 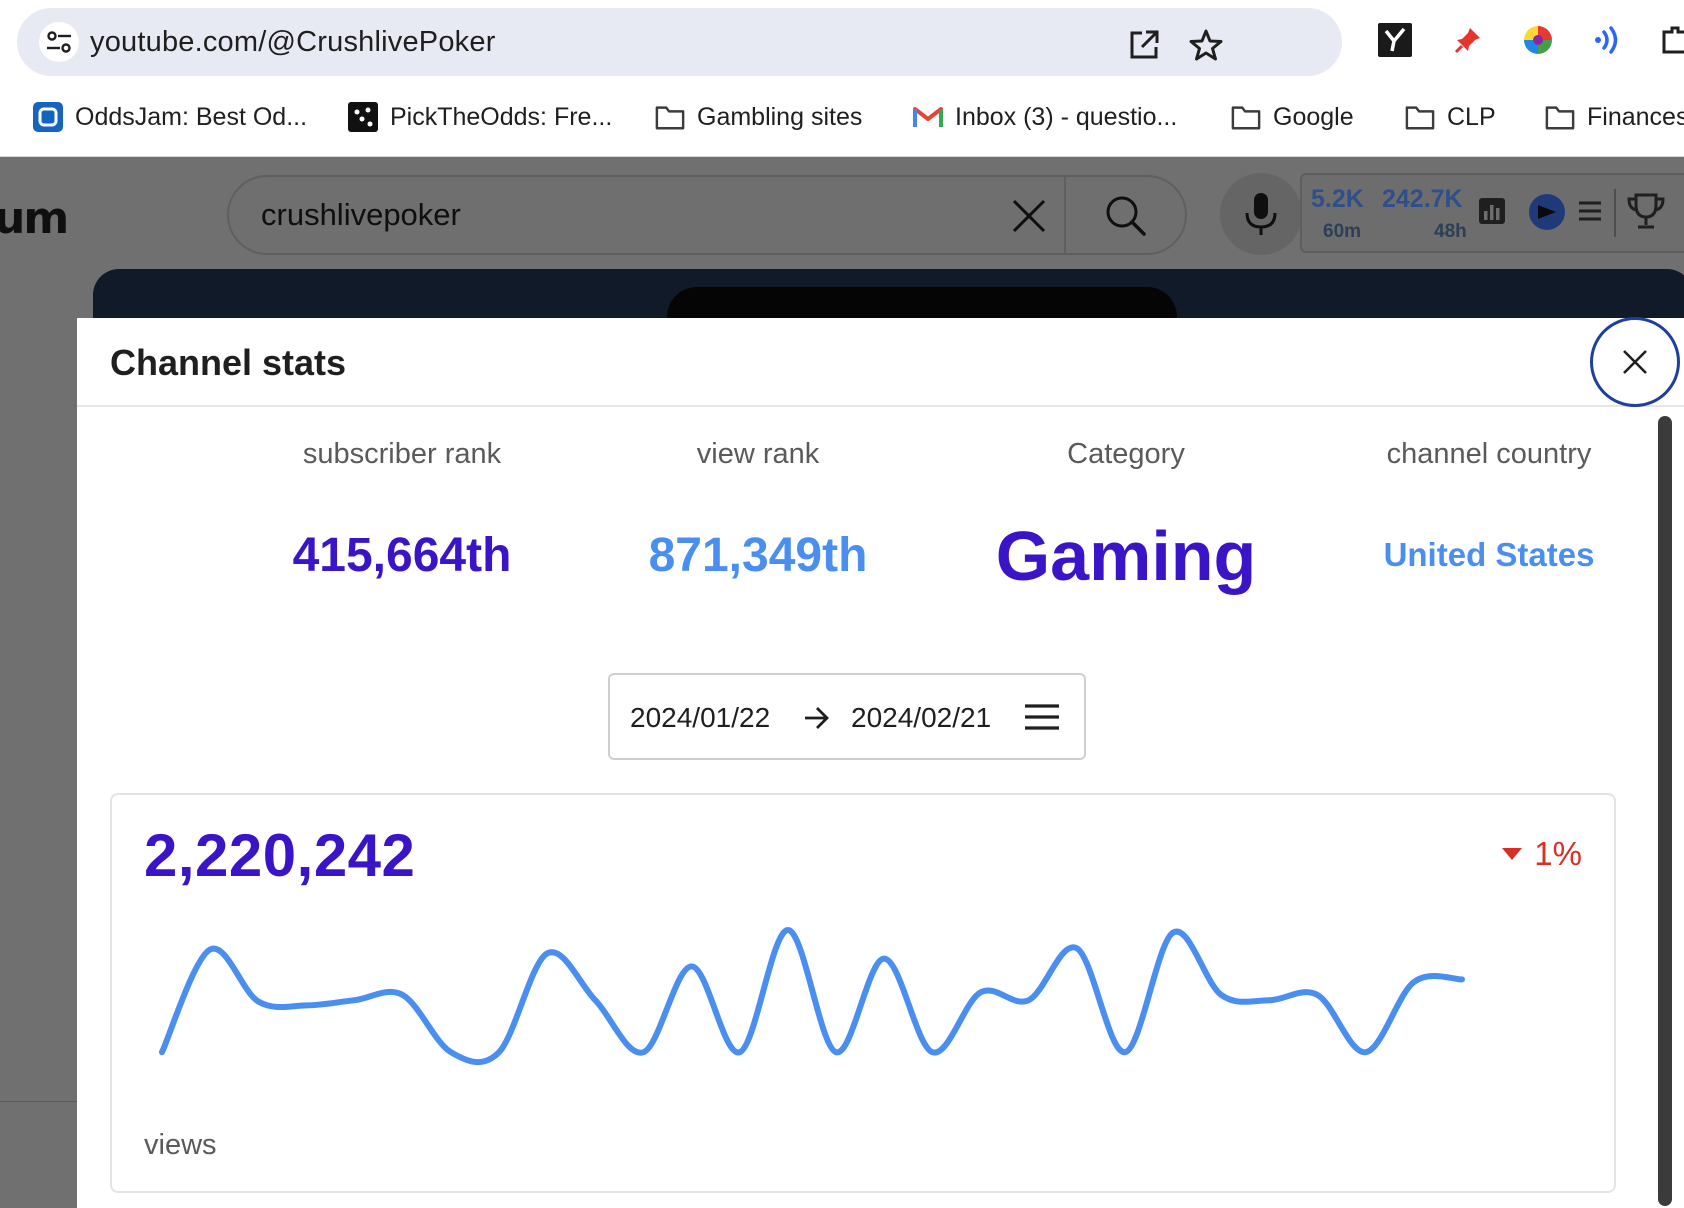 What do you see at coordinates (48, 117) in the screenshot?
I see `oddsjam-favicon-icon` at bounding box center [48, 117].